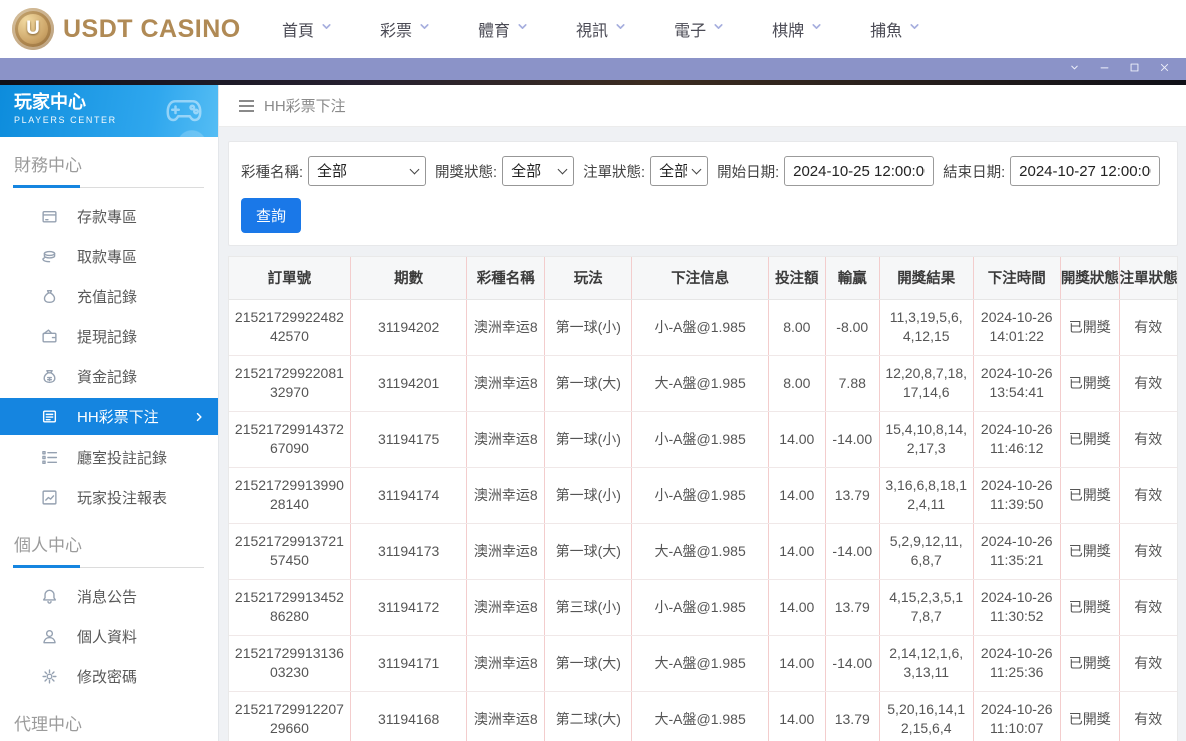 This screenshot has width=1186, height=741. What do you see at coordinates (290, 551) in the screenshot?
I see `table-cell: 2152172991372157450` at bounding box center [290, 551].